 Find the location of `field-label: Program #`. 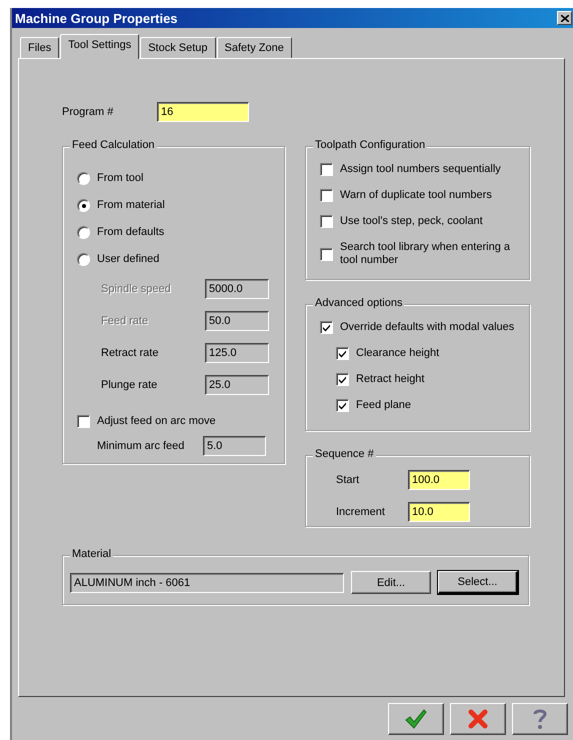

field-label: Program # is located at coordinates (88, 112).